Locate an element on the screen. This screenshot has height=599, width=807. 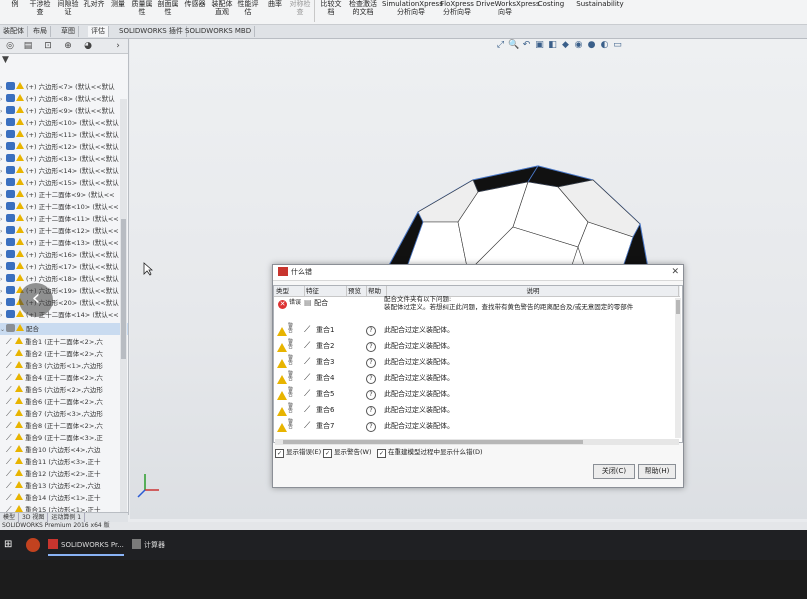
tree-item: › (+) 正十二面体<14> (默认<< is located at coordinates (64, 315).